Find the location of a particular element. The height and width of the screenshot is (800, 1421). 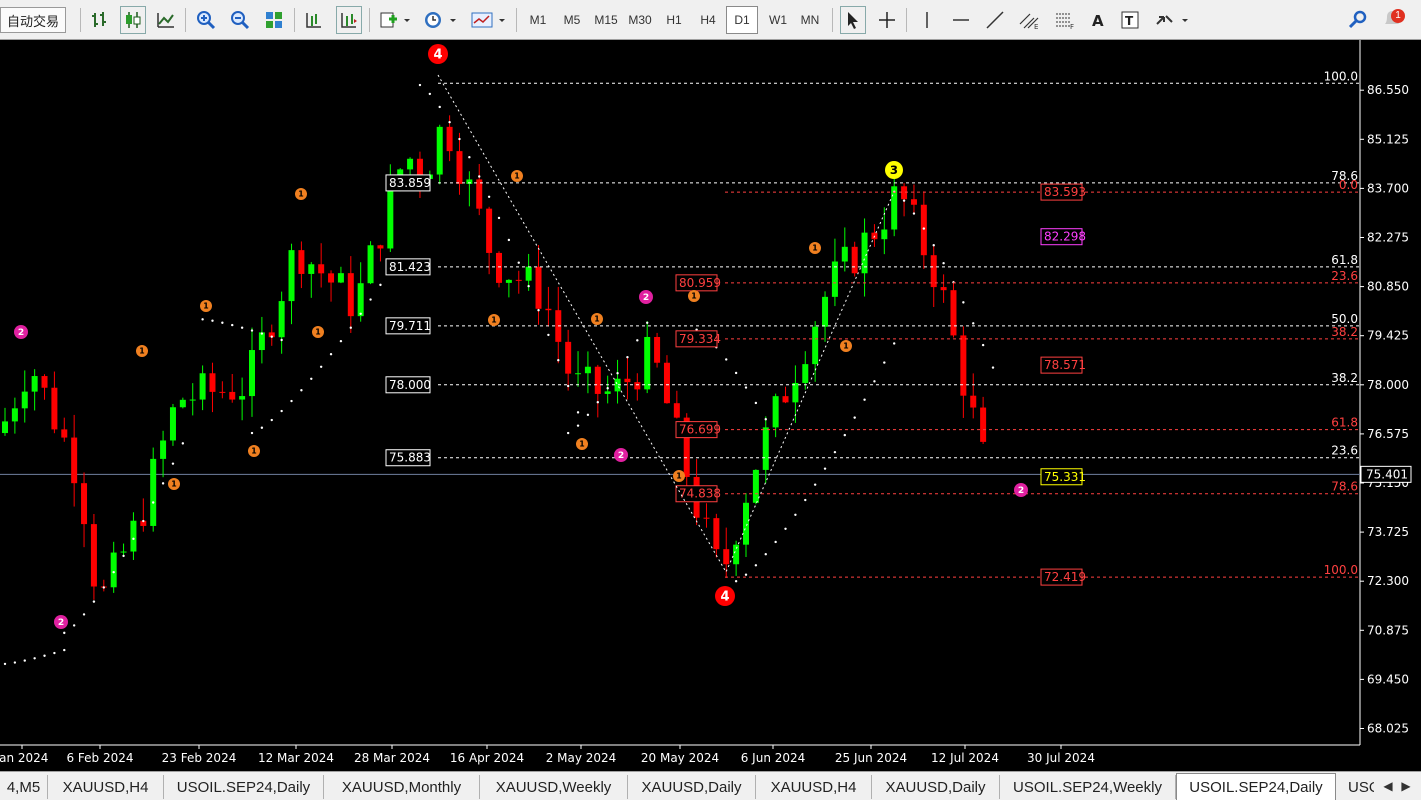

fib-left-price-label: 83.859 is located at coordinates (410, 183).